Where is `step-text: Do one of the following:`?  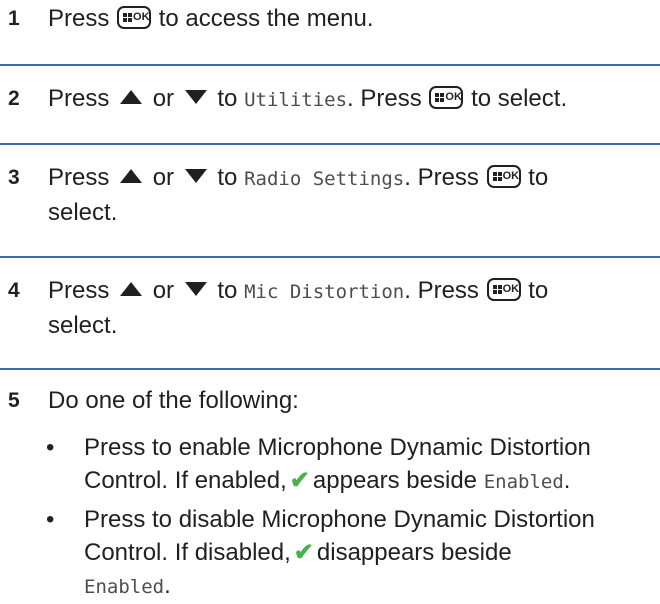
step-text: Do one of the following: is located at coordinates (173, 400).